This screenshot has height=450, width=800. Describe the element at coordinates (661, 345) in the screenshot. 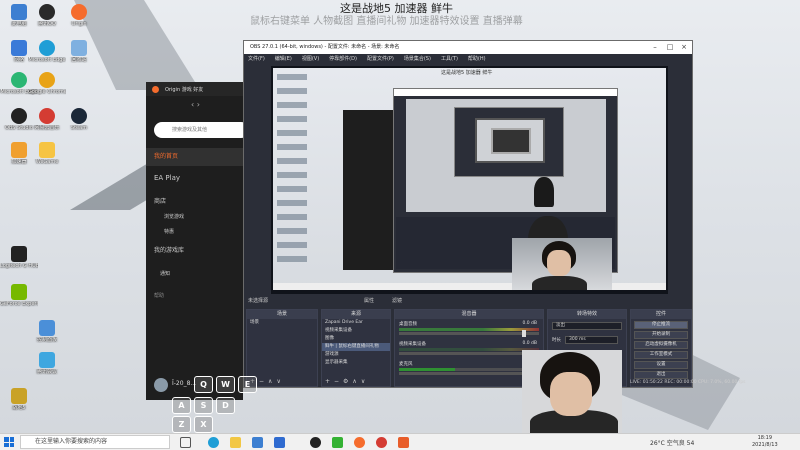

I see `virtual-camera-button: 启动虚拟摄像机` at that location.